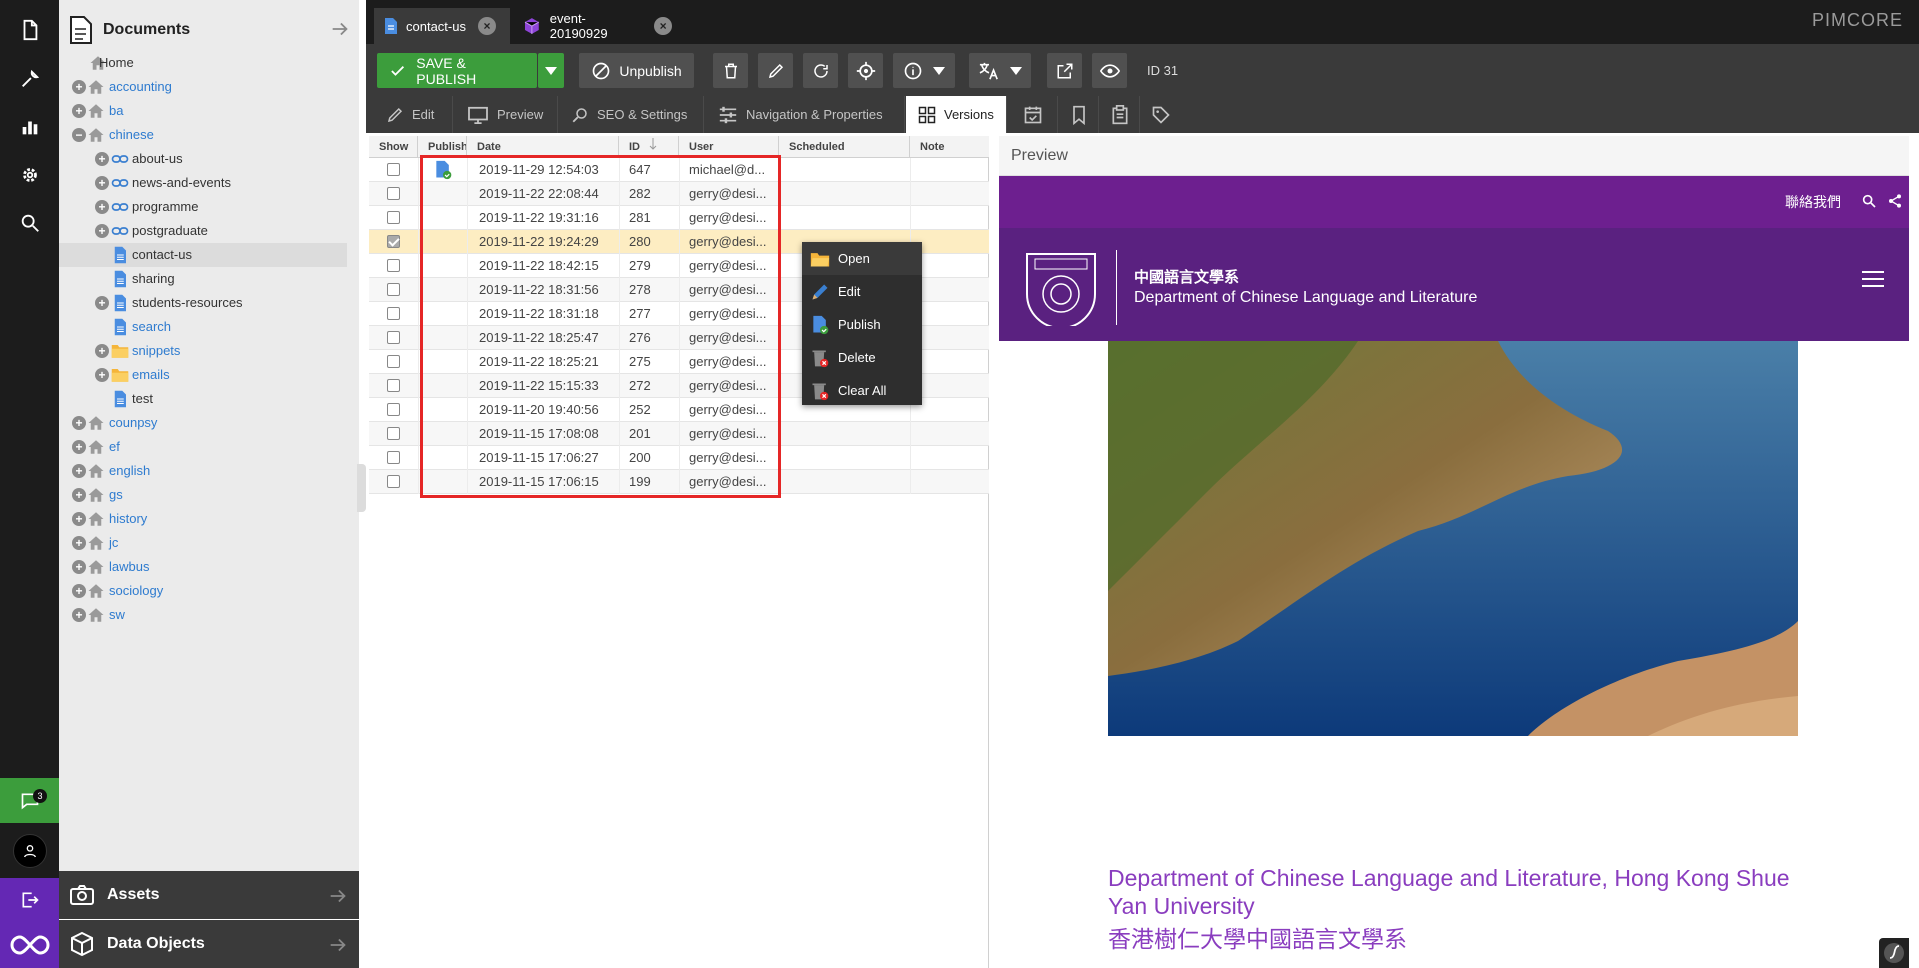 Image resolution: width=1919 pixels, height=968 pixels. I want to click on tree-item-counpsy: + counpsy, so click(203, 423).